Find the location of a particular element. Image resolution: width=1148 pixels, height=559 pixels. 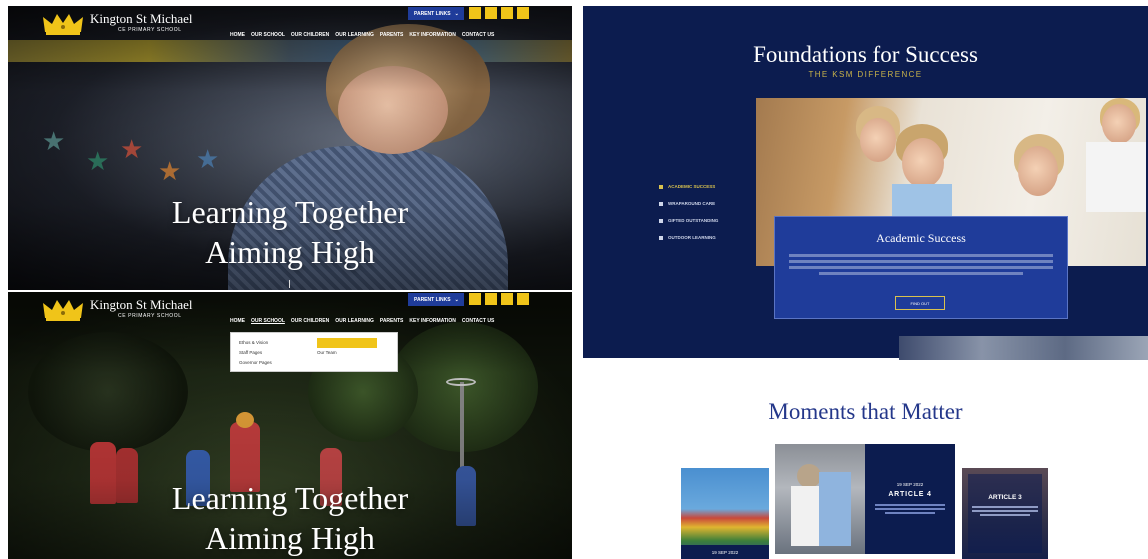

article-text: 19 SEP 2022 ARTICLE 4 is located at coordinates (910, 499).